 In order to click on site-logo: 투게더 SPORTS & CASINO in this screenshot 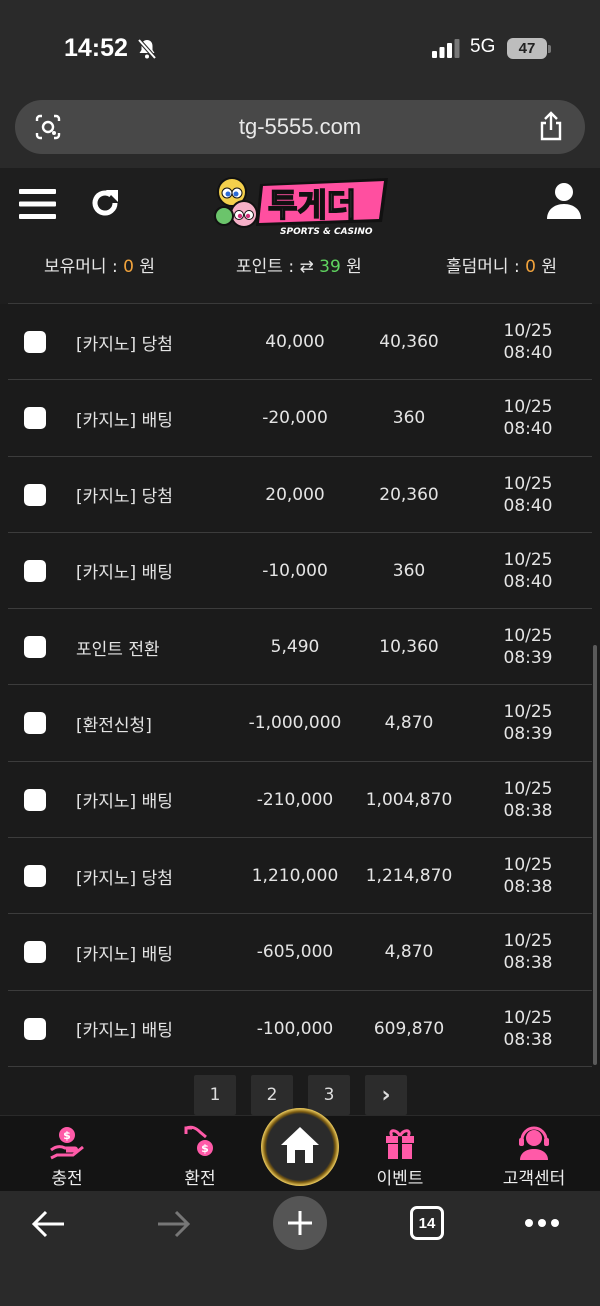, I will do `click(301, 205)`.